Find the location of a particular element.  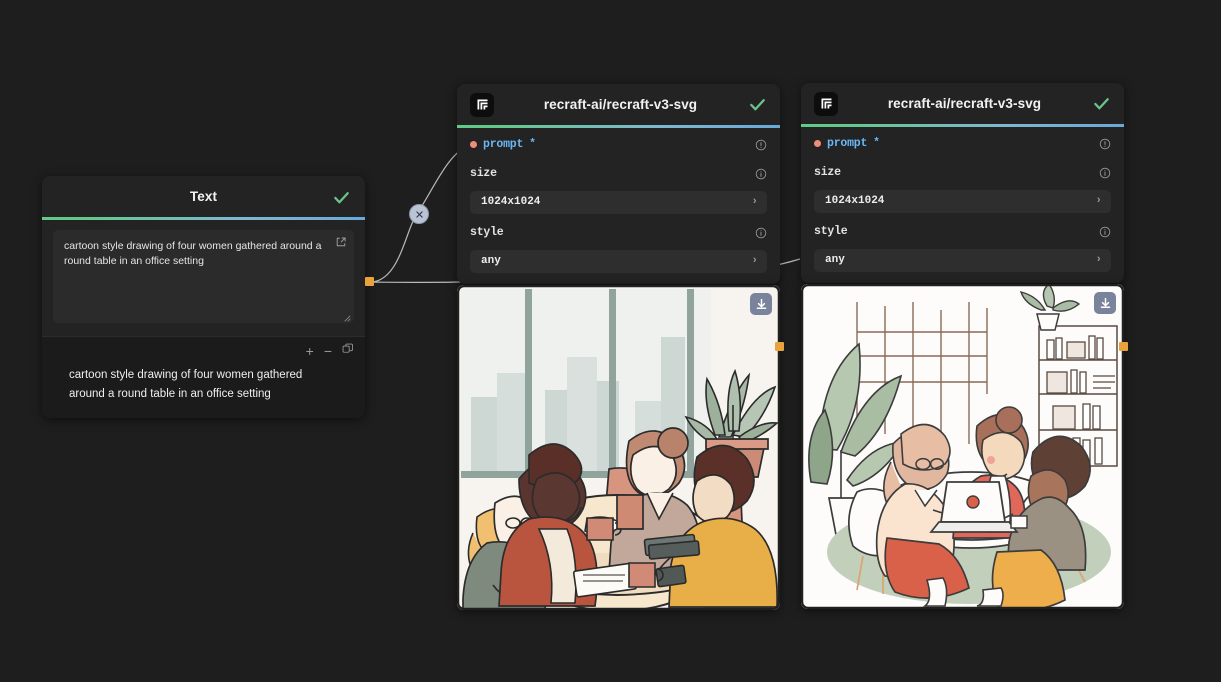

model-2-result-image is located at coordinates (962, 446).